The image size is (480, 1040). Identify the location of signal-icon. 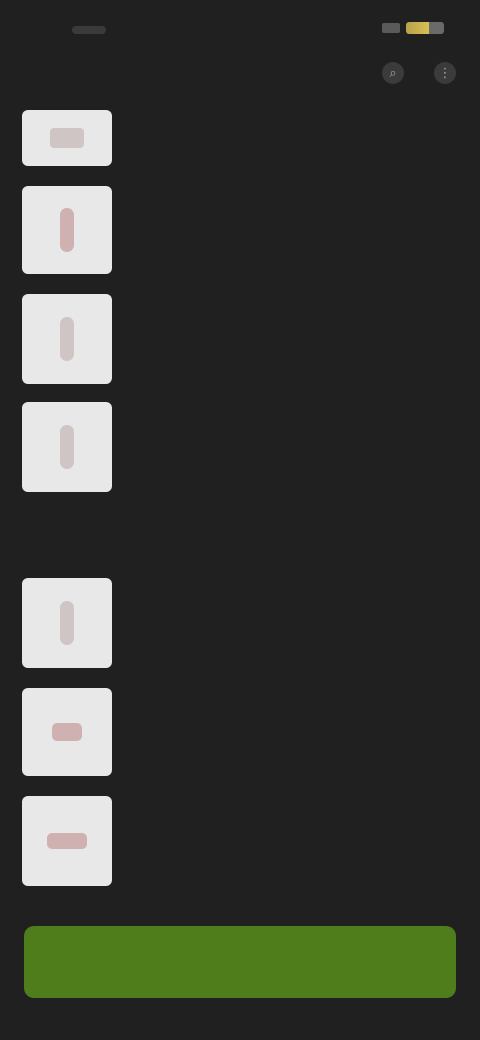
(391, 28).